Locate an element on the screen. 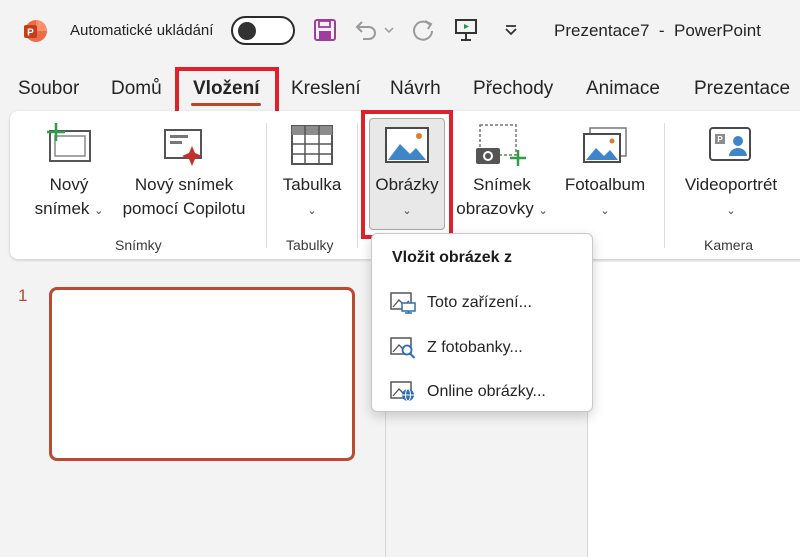  copilot-slide-icon is located at coordinates (183, 147).